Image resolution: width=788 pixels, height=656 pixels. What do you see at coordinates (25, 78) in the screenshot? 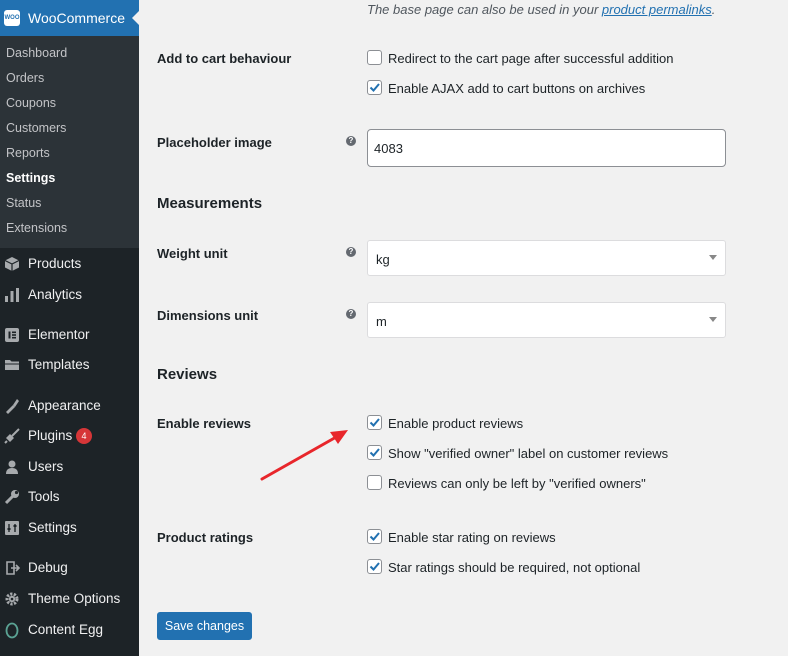
I see `submenu-item-orders: Orders` at bounding box center [25, 78].